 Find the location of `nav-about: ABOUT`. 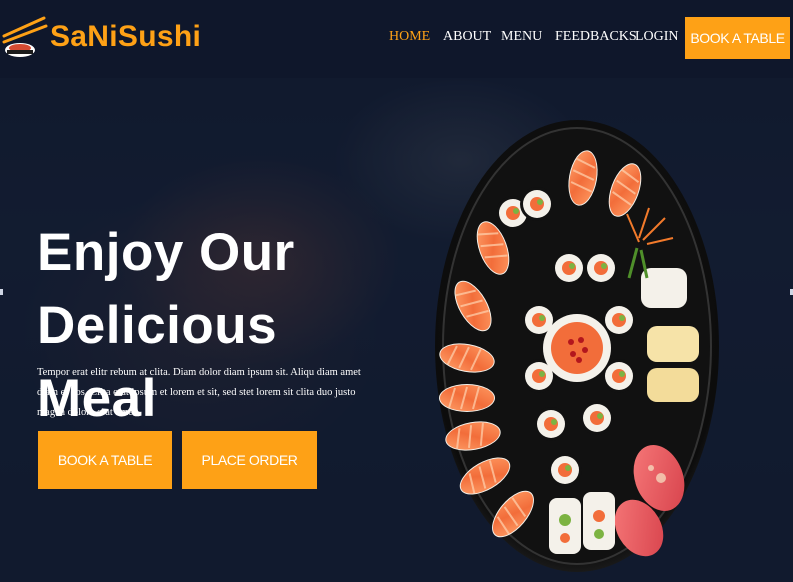

nav-about: ABOUT is located at coordinates (467, 37).